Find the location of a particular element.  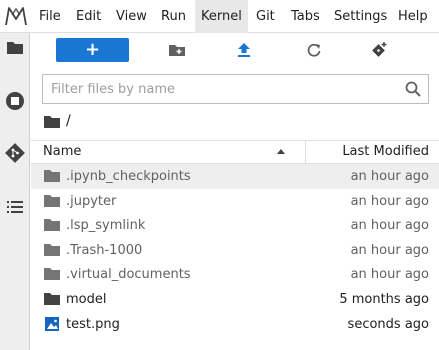

menu-run: Run is located at coordinates (173, 16).